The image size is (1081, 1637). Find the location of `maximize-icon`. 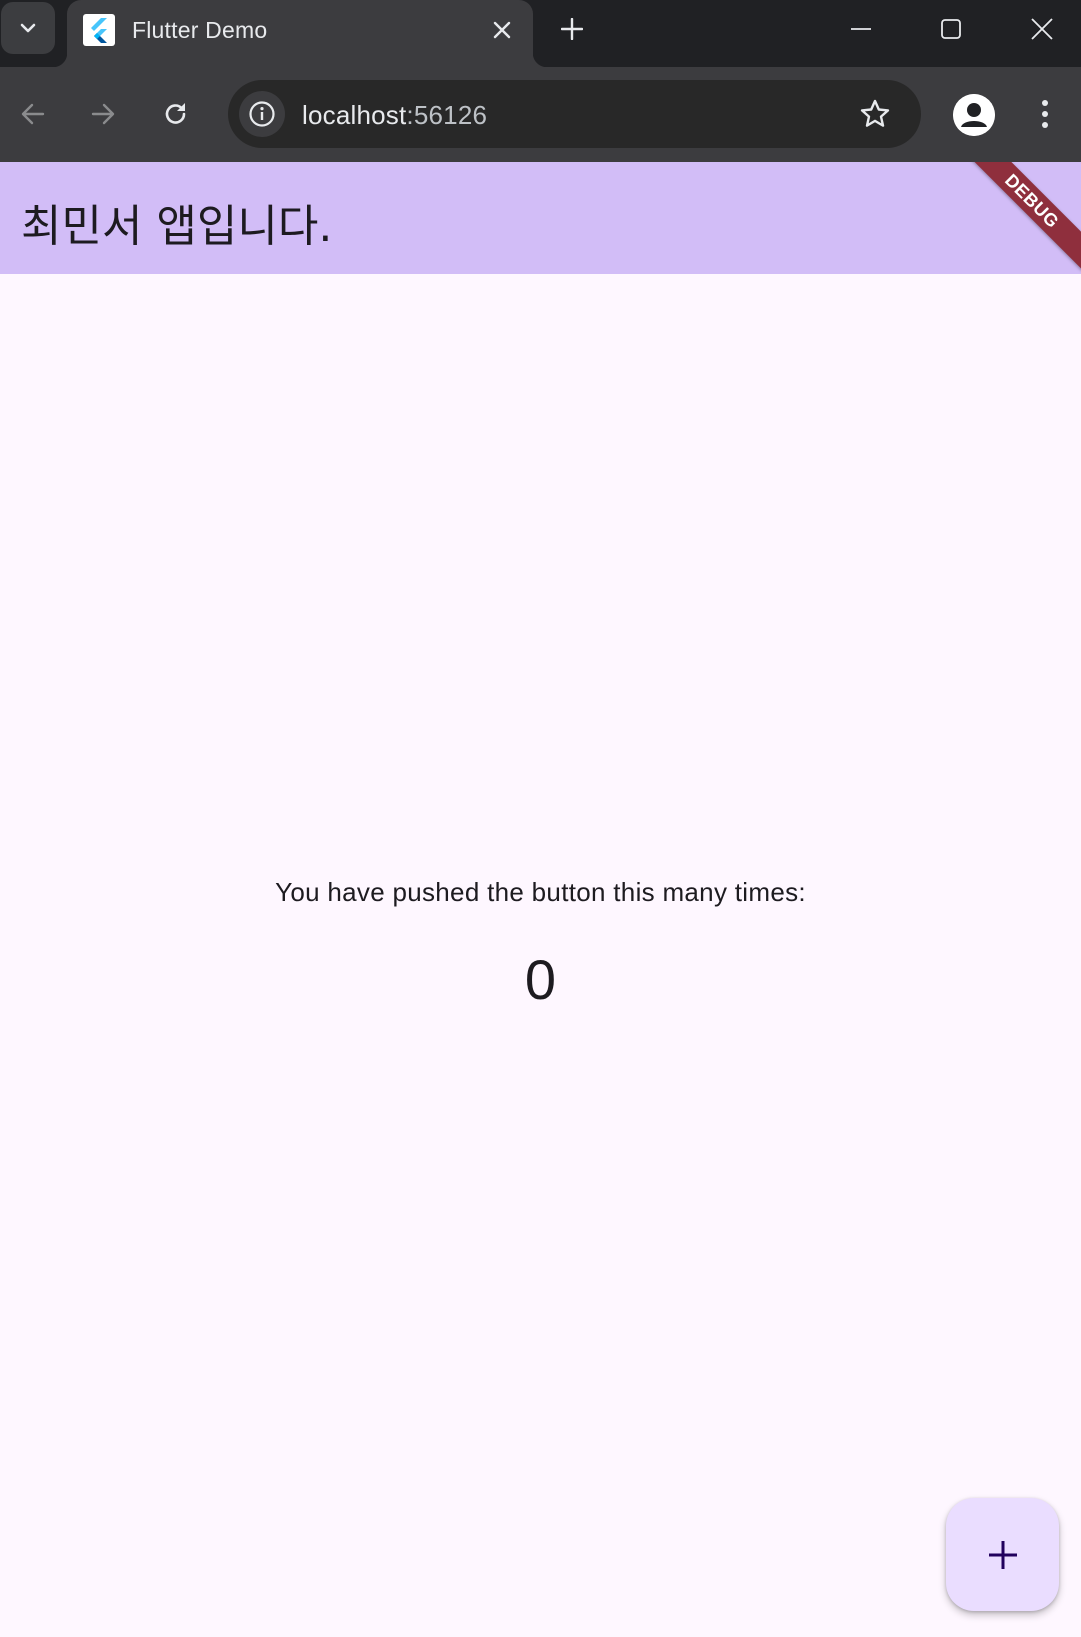

maximize-icon is located at coordinates (951, 29).